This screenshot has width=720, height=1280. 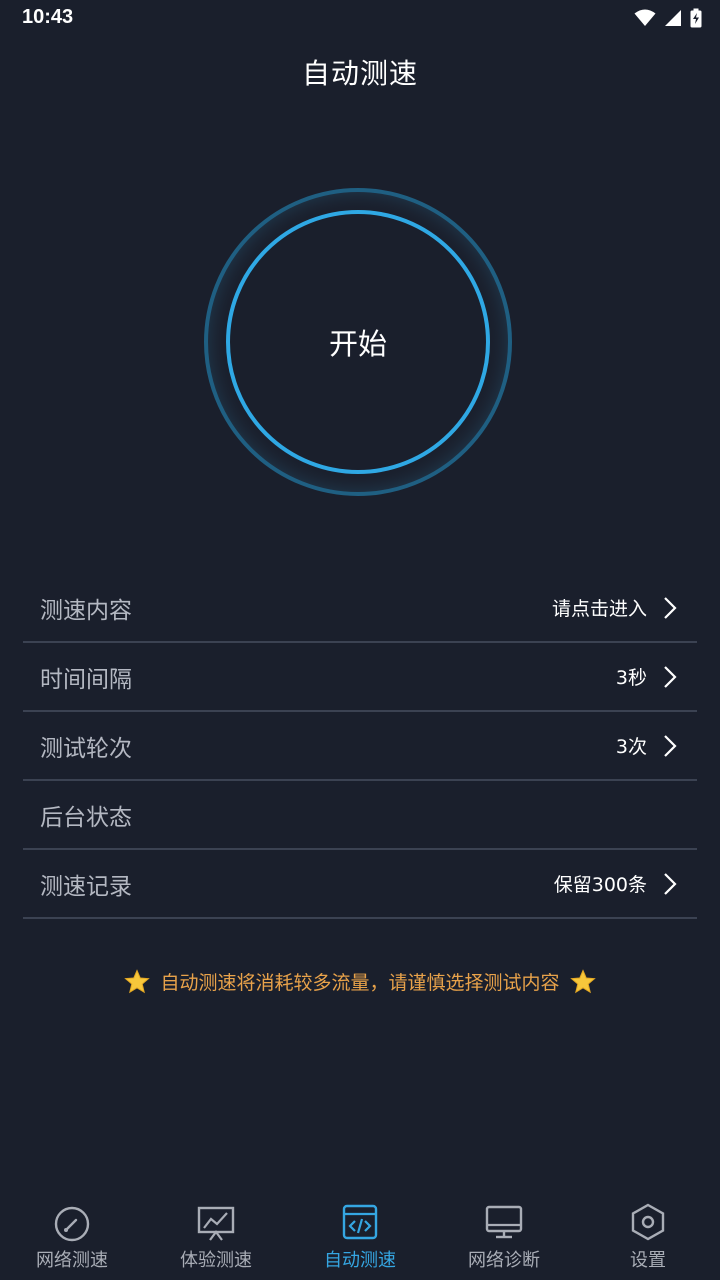 I want to click on row-value: 请点击进入, so click(x=599, y=609).